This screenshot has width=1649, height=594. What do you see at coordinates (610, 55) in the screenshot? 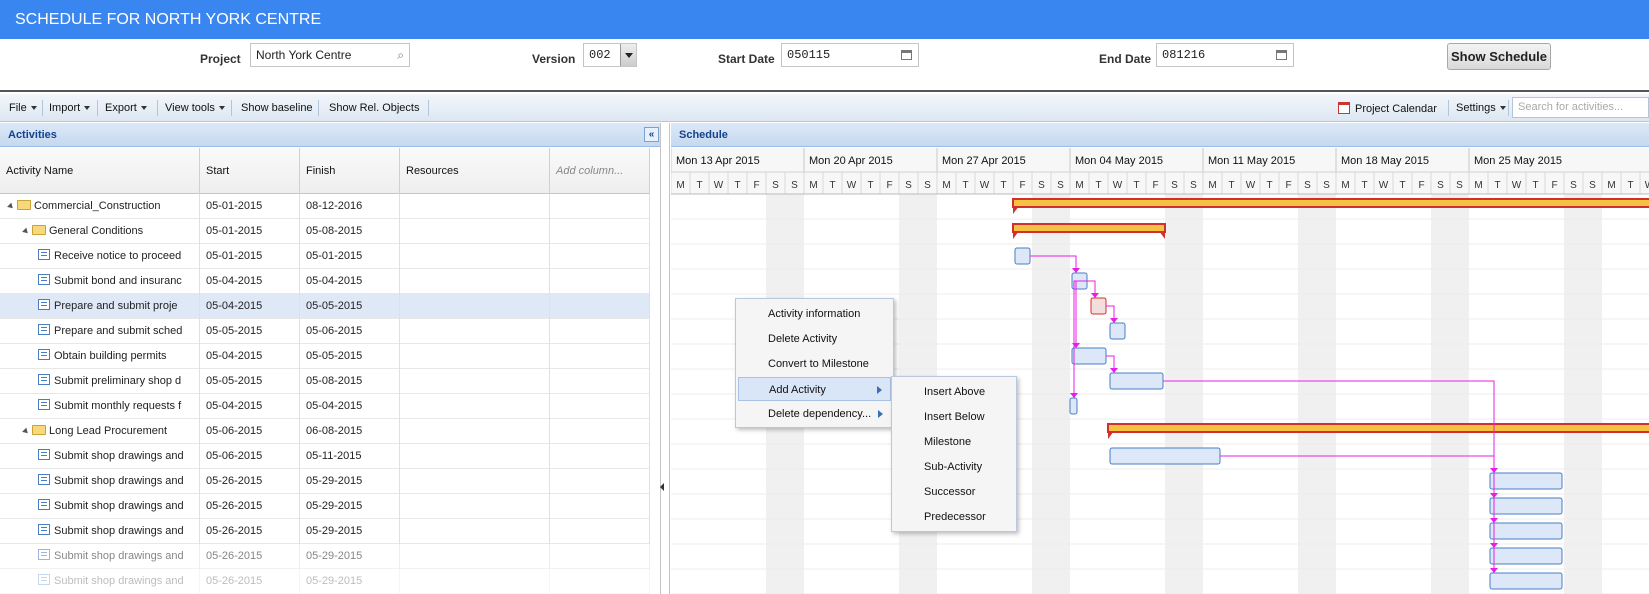
I see `version-select: 002` at bounding box center [610, 55].